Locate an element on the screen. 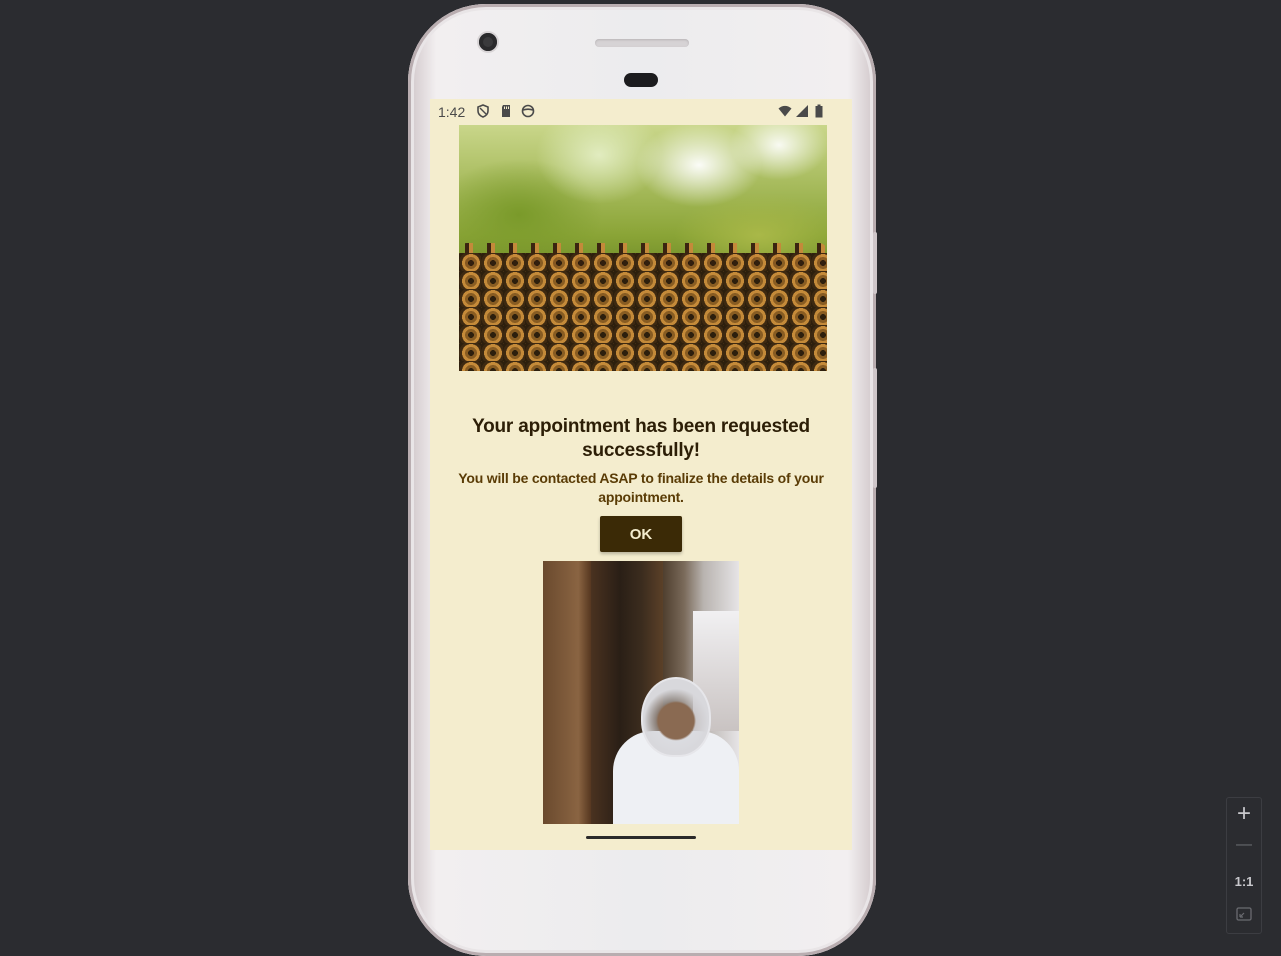  bees-on-honeycomb-image is located at coordinates (643, 248).